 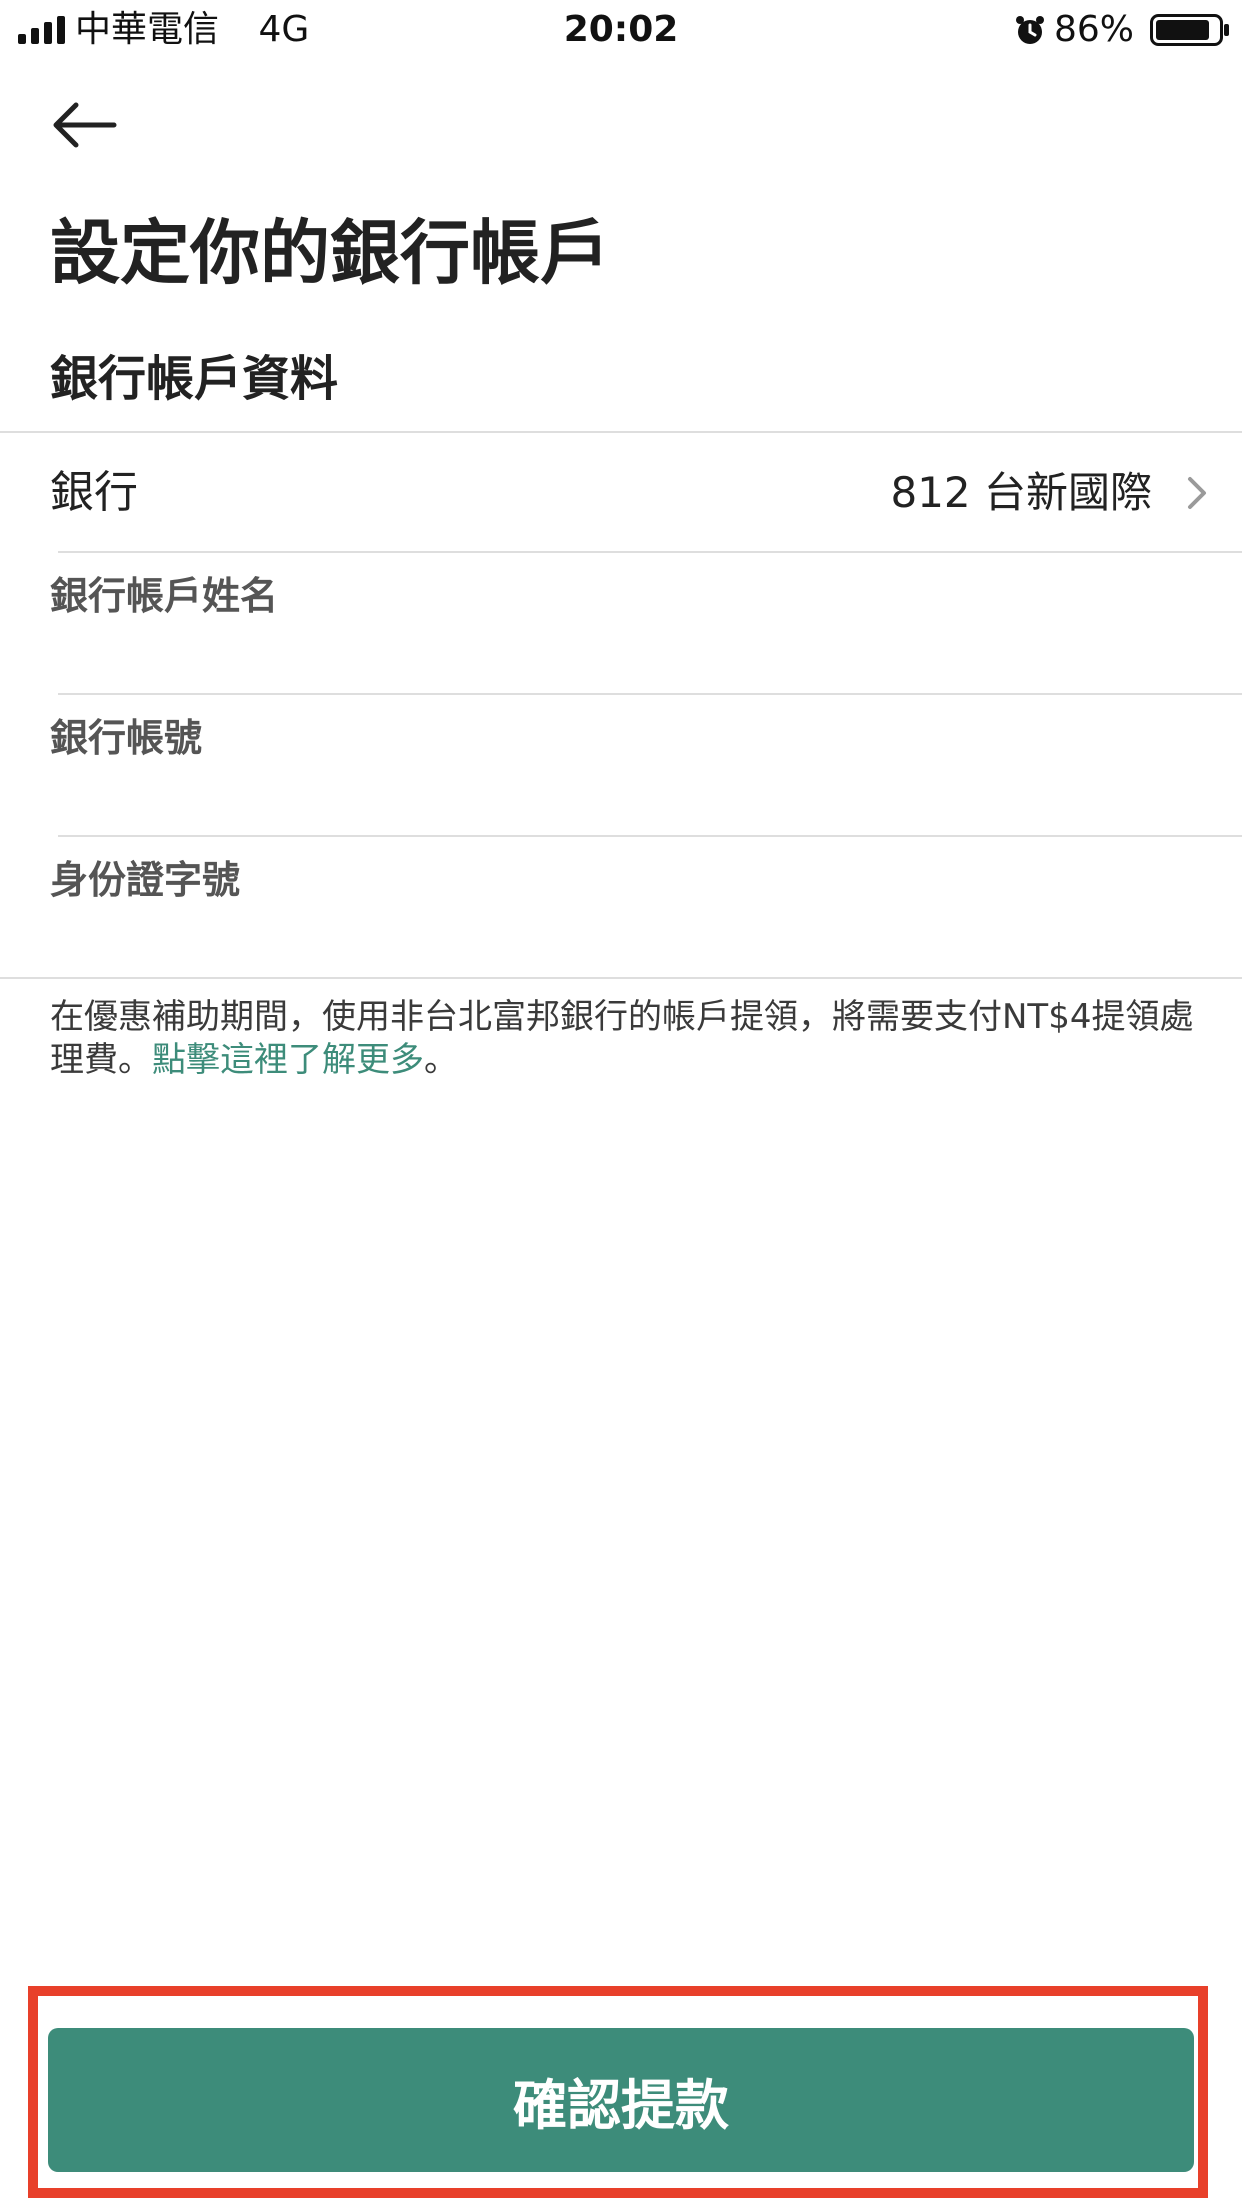 I want to click on learn-more-link: 點擊這裡了解更多, so click(x=288, y=1060).